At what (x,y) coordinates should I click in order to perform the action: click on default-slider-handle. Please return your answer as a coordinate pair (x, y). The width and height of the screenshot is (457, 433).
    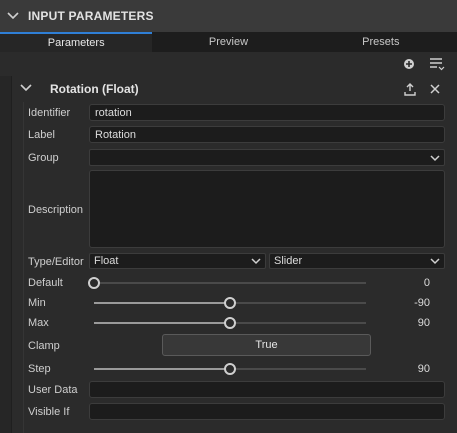
    Looking at the image, I should click on (94, 283).